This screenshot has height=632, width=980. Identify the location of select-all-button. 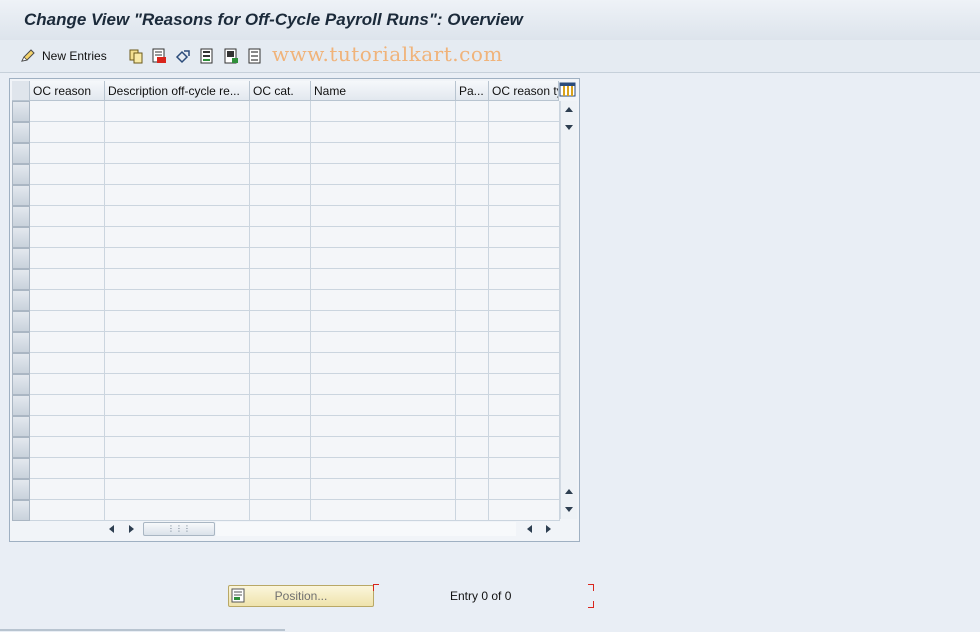
(207, 56).